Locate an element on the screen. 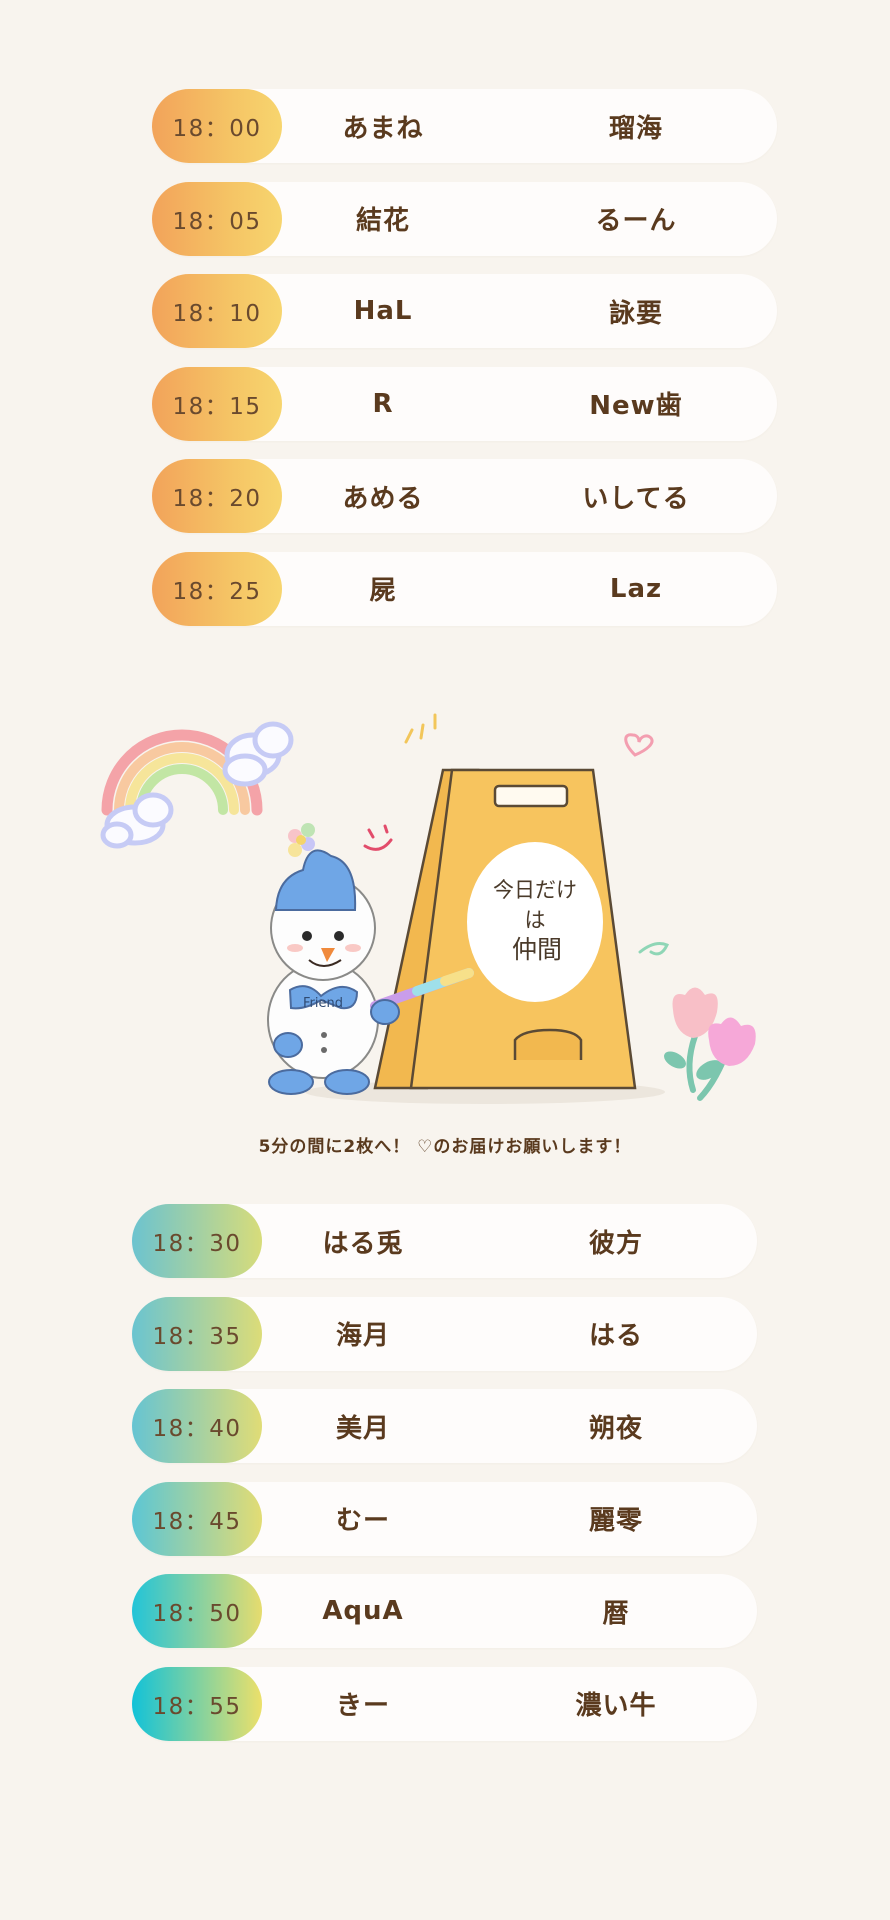 This screenshot has width=890, height=1920. a-frame-sign-icon: 今日だけ は 仲間 is located at coordinates (505, 929).